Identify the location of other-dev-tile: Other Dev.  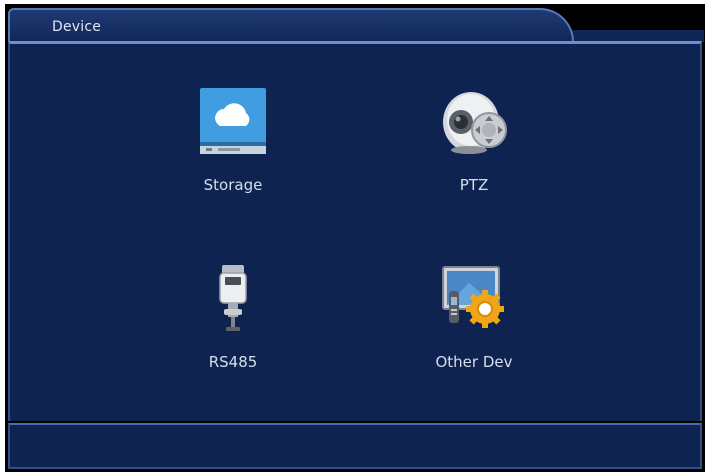
(474, 328).